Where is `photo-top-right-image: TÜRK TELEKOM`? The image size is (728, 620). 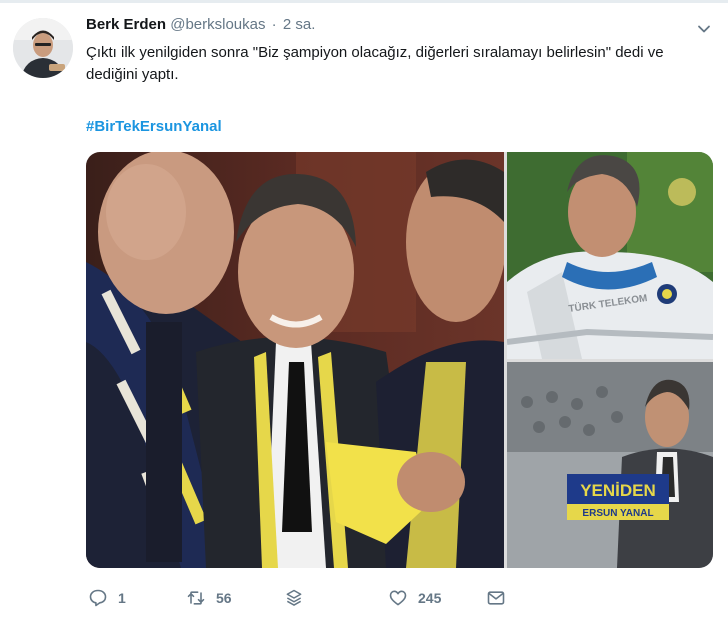 photo-top-right-image: TÜRK TELEKOM is located at coordinates (610, 255).